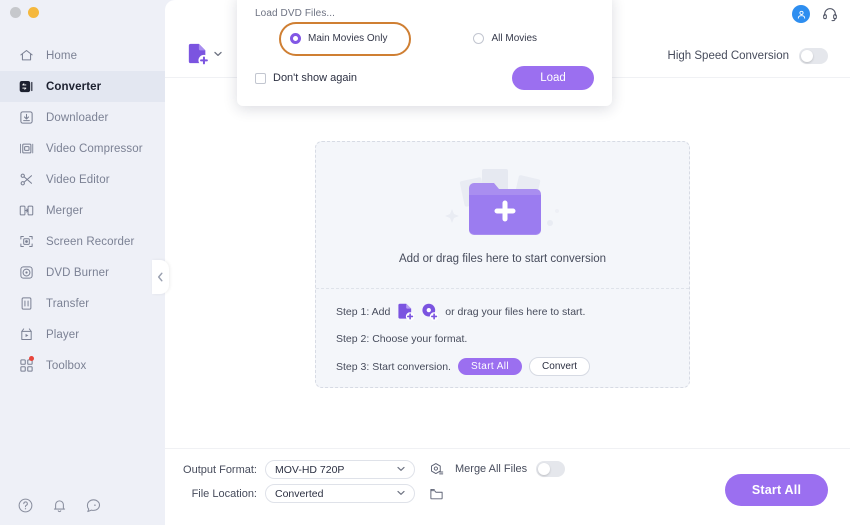 The height and width of the screenshot is (525, 850). Describe the element at coordinates (26, 210) in the screenshot. I see `merger-icon` at that location.